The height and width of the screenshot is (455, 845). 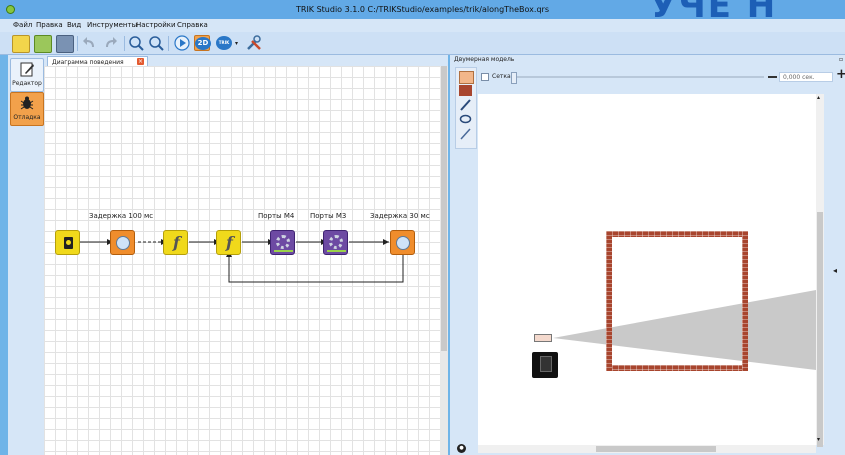 What do you see at coordinates (466, 77) in the screenshot?
I see `wall-tool-icon` at bounding box center [466, 77].